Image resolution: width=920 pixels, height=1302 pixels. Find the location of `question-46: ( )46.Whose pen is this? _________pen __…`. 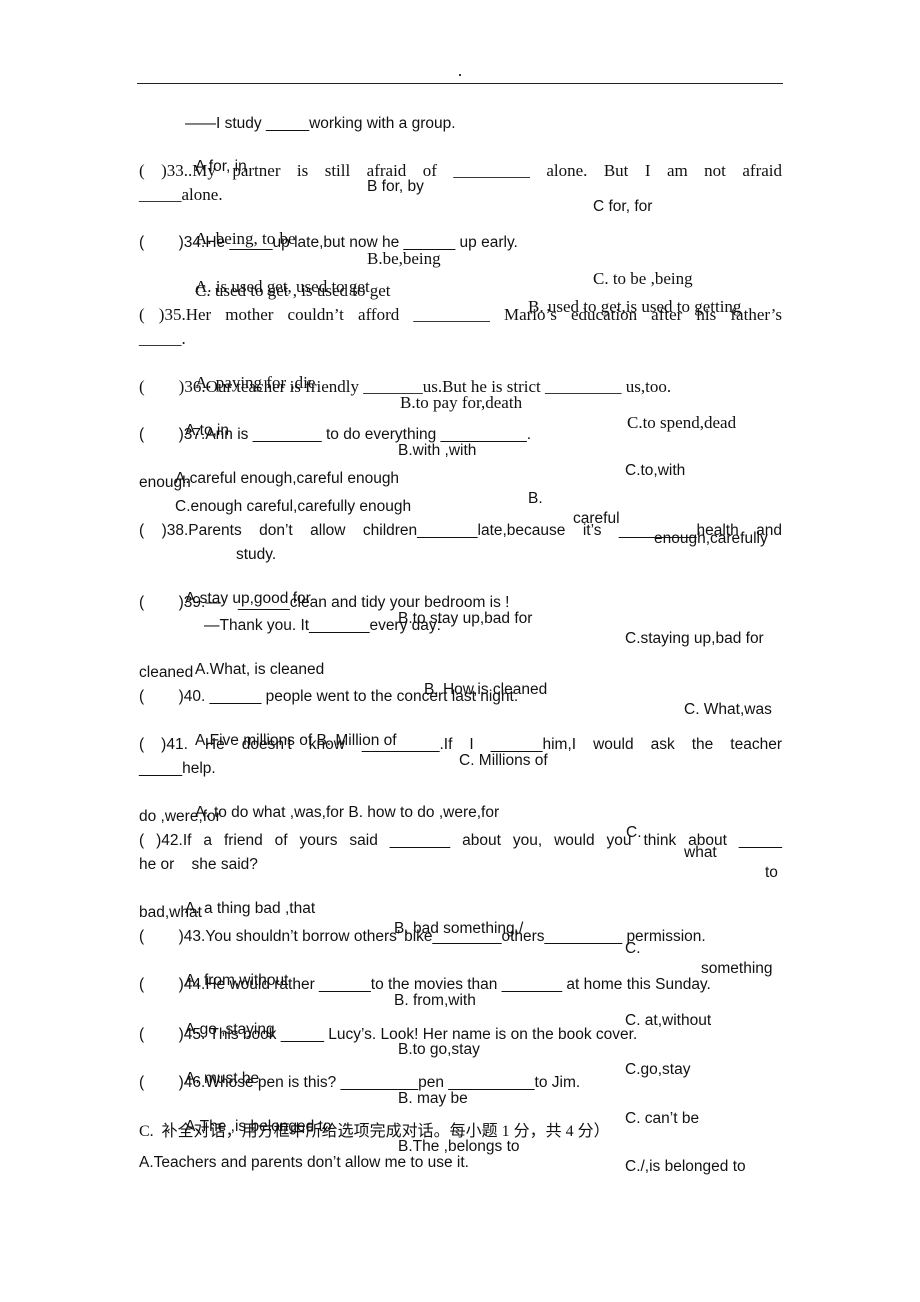

question-46: ( )46.Whose pen is this? _________pen __… is located at coordinates (360, 1082).